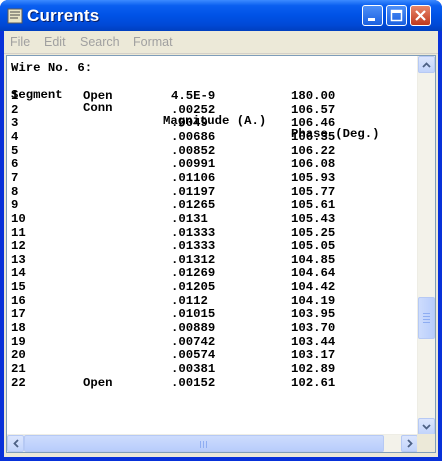 The width and height of the screenshot is (442, 461). I want to click on menu-edit: Edit, so click(55, 42).